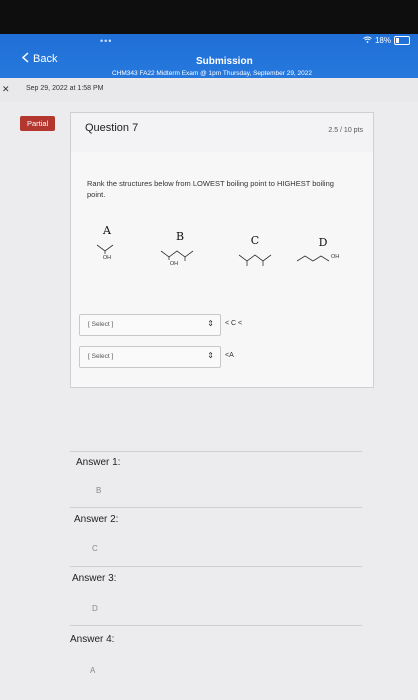 This screenshot has height=700, width=418. What do you see at coordinates (209, 90) in the screenshot?
I see `date-bar: ✕ Sep 29, 2022 at 1:58 PM` at bounding box center [209, 90].